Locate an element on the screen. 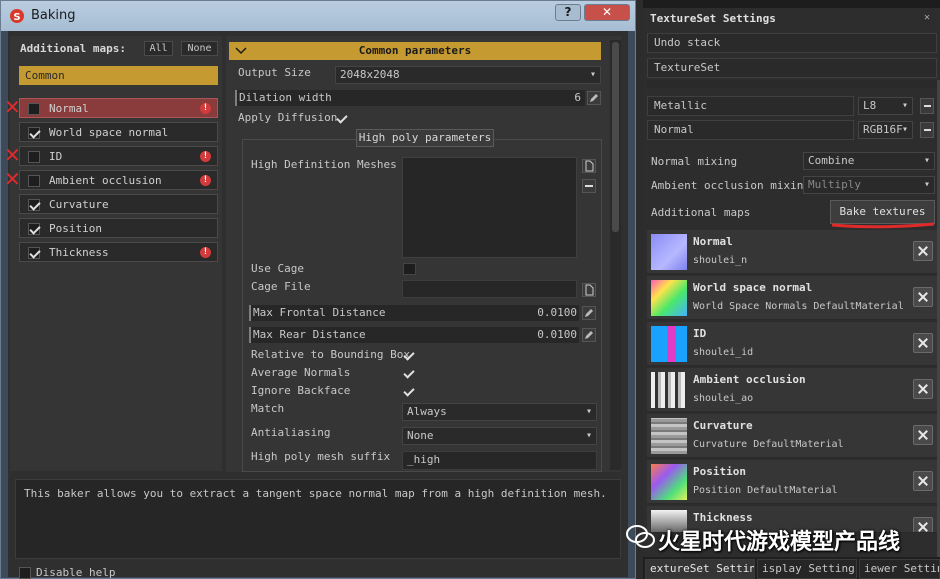 The width and height of the screenshot is (940, 579). additional-map-card: ID shoulei_id is located at coordinates (792, 344).